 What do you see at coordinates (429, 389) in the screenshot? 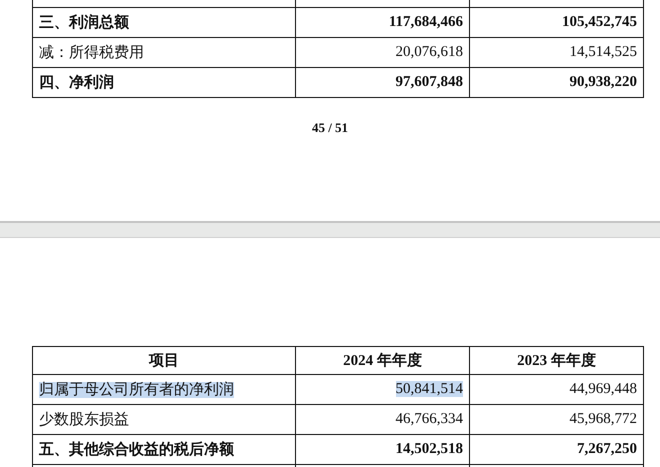
I see `table-cell: 50,841,514` at bounding box center [429, 389].